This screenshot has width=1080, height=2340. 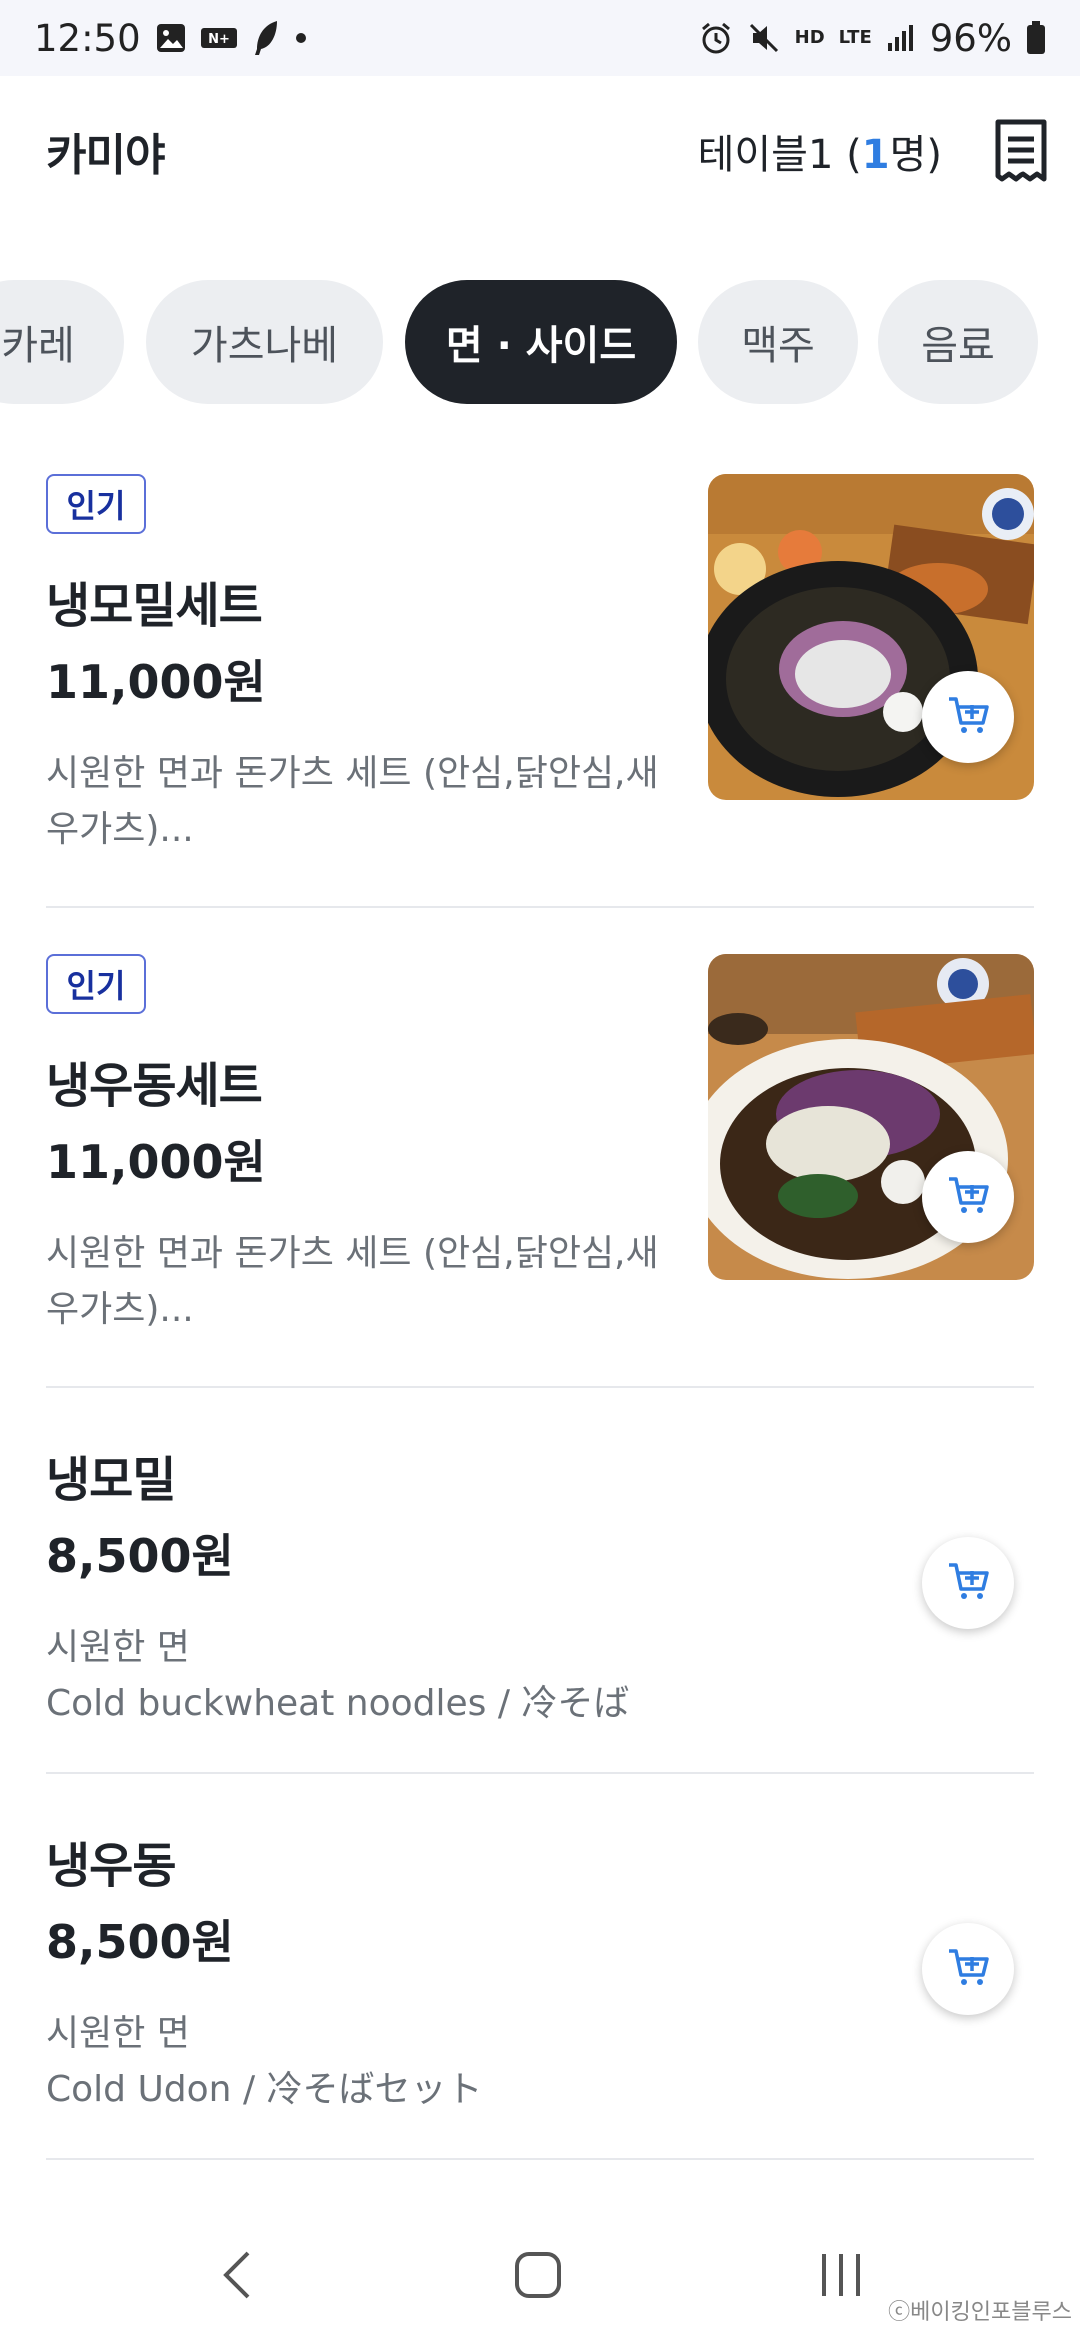 I want to click on item-name: 냉우동, so click(x=111, y=1866).